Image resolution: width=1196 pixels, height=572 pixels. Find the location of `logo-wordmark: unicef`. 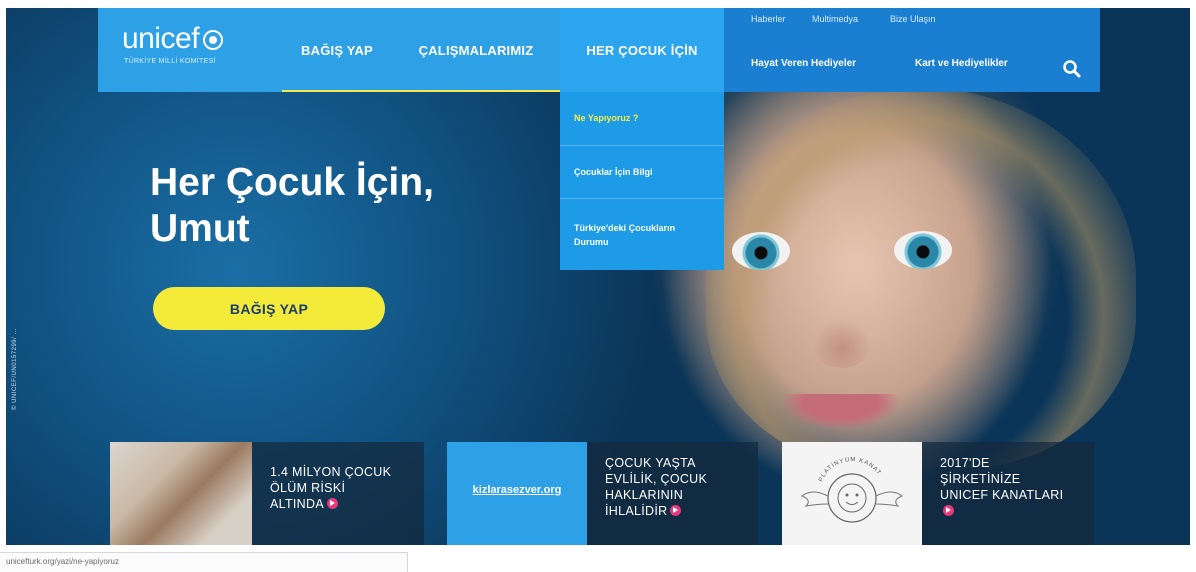

logo-wordmark: unicef is located at coordinates (161, 38).